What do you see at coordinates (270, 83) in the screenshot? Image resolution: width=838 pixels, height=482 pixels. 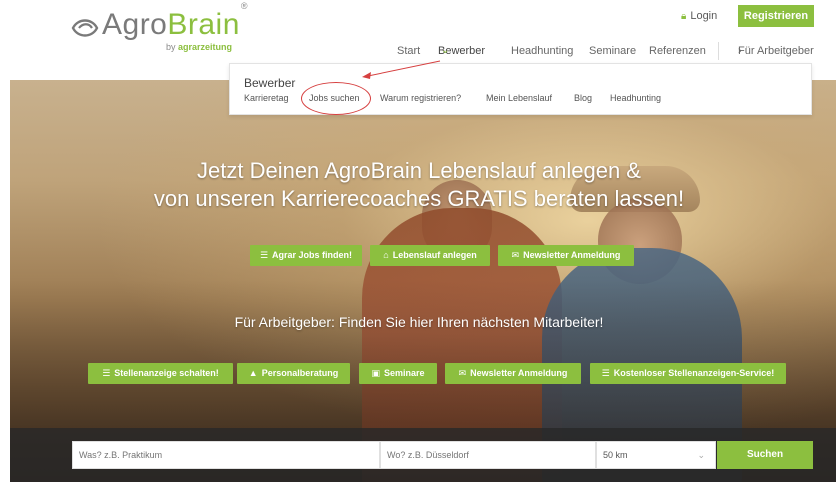 I see `dropdown-title: Bewerber` at bounding box center [270, 83].